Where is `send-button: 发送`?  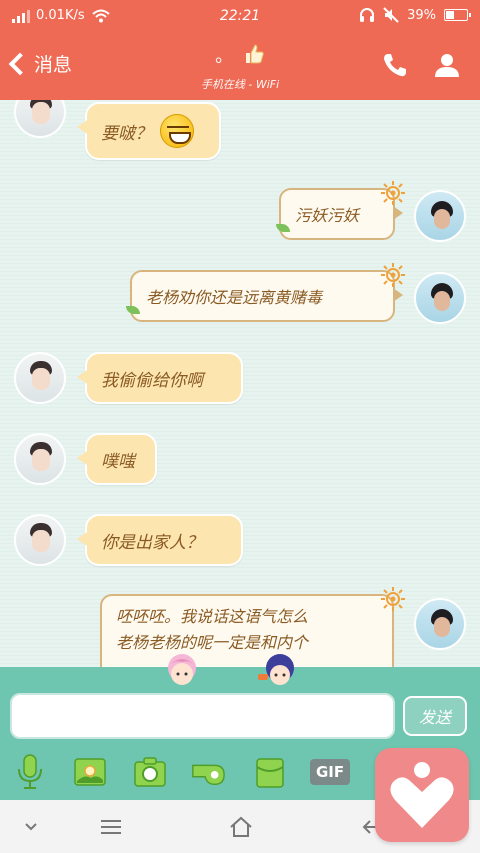
send-button: 发送 is located at coordinates (435, 716).